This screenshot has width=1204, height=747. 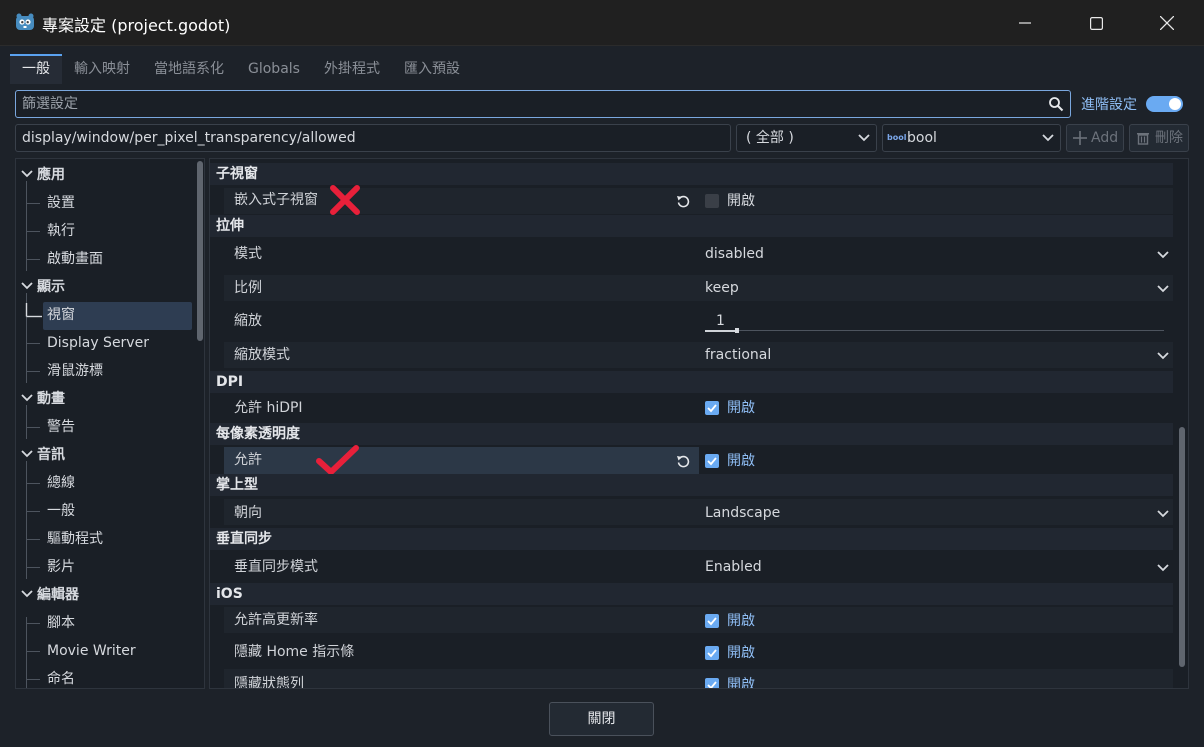 I want to click on tree-item-naming: 命名, so click(x=61, y=678).